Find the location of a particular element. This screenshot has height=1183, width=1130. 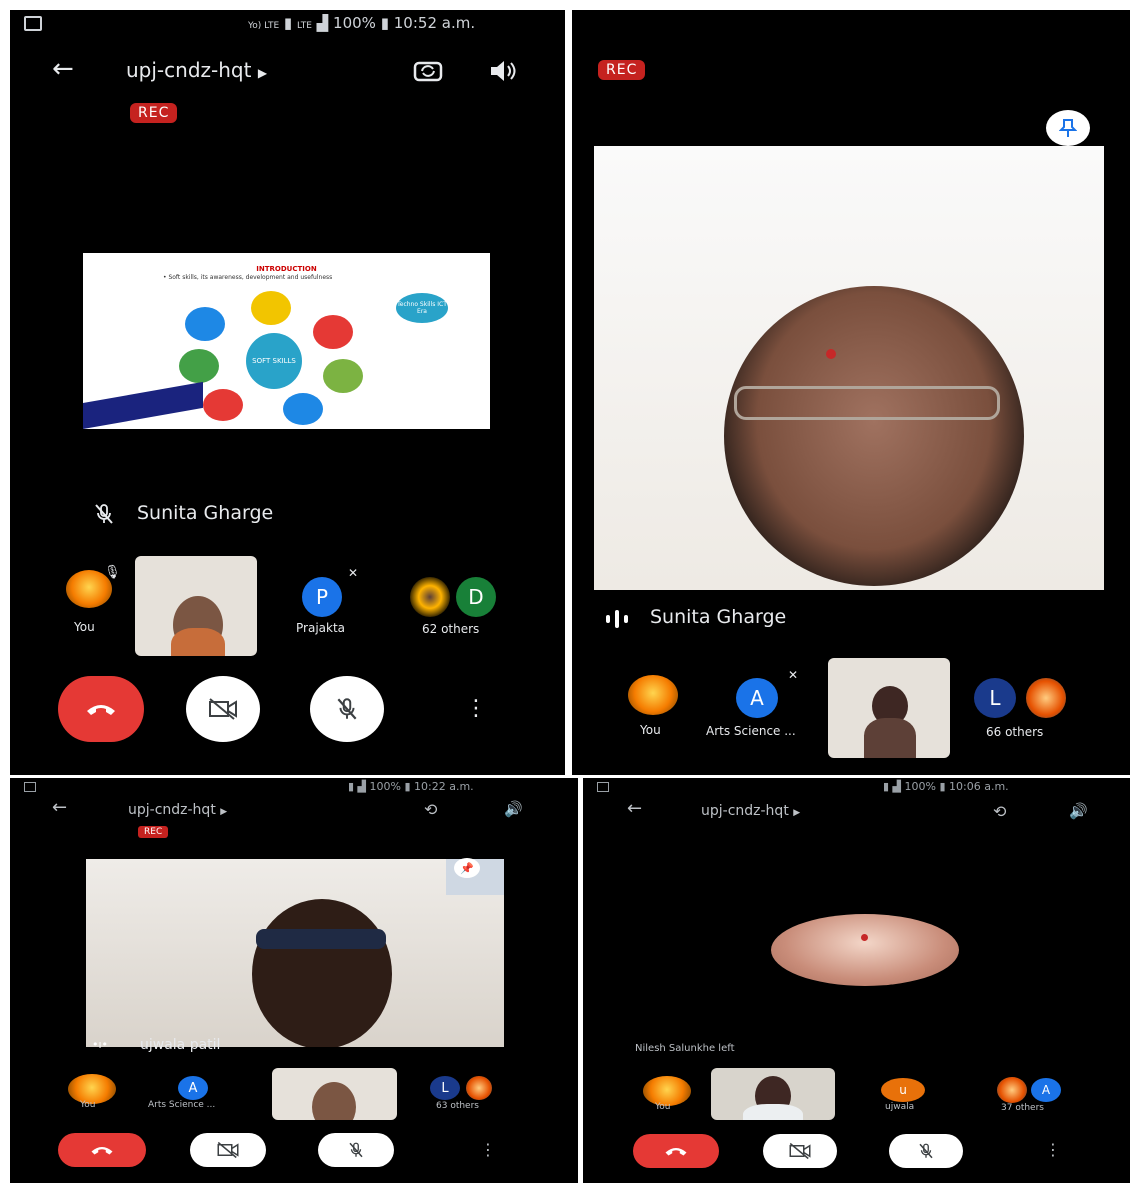

others-count: 63 others is located at coordinates (457, 1106).